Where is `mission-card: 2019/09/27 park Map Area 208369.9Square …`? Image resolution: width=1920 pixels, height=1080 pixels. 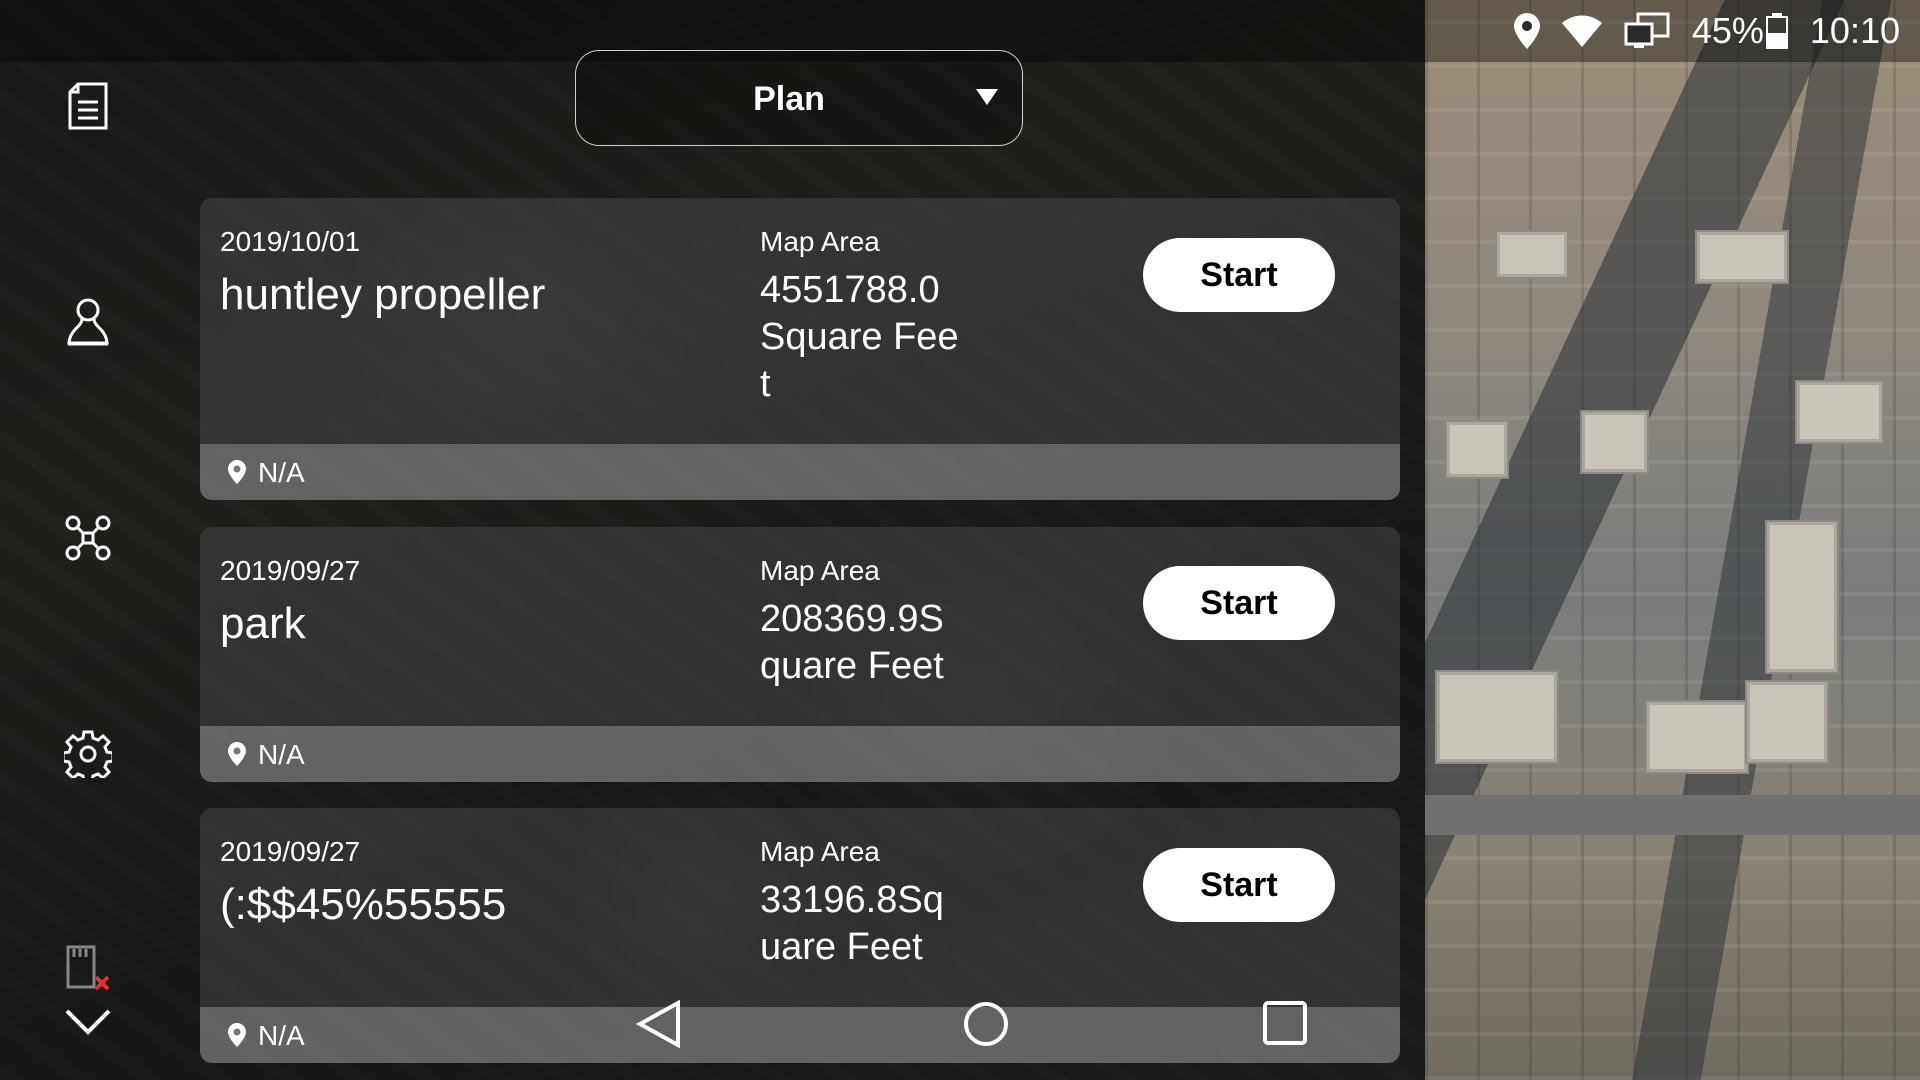 mission-card: 2019/09/27 park Map Area 208369.9Square … is located at coordinates (800, 654).